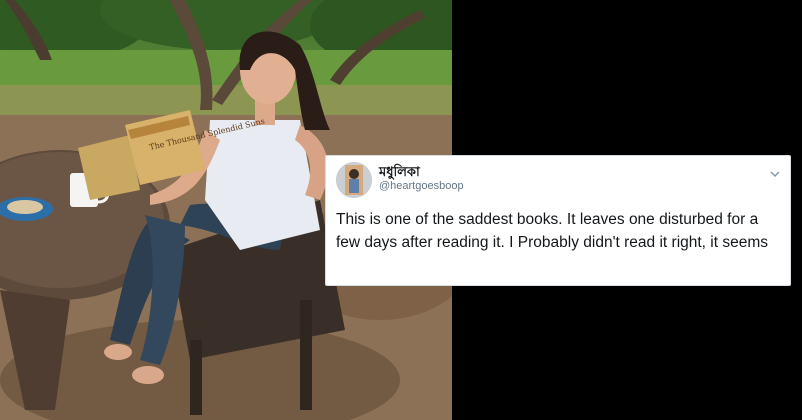  I want to click on chevron-down-icon, so click(775, 171).